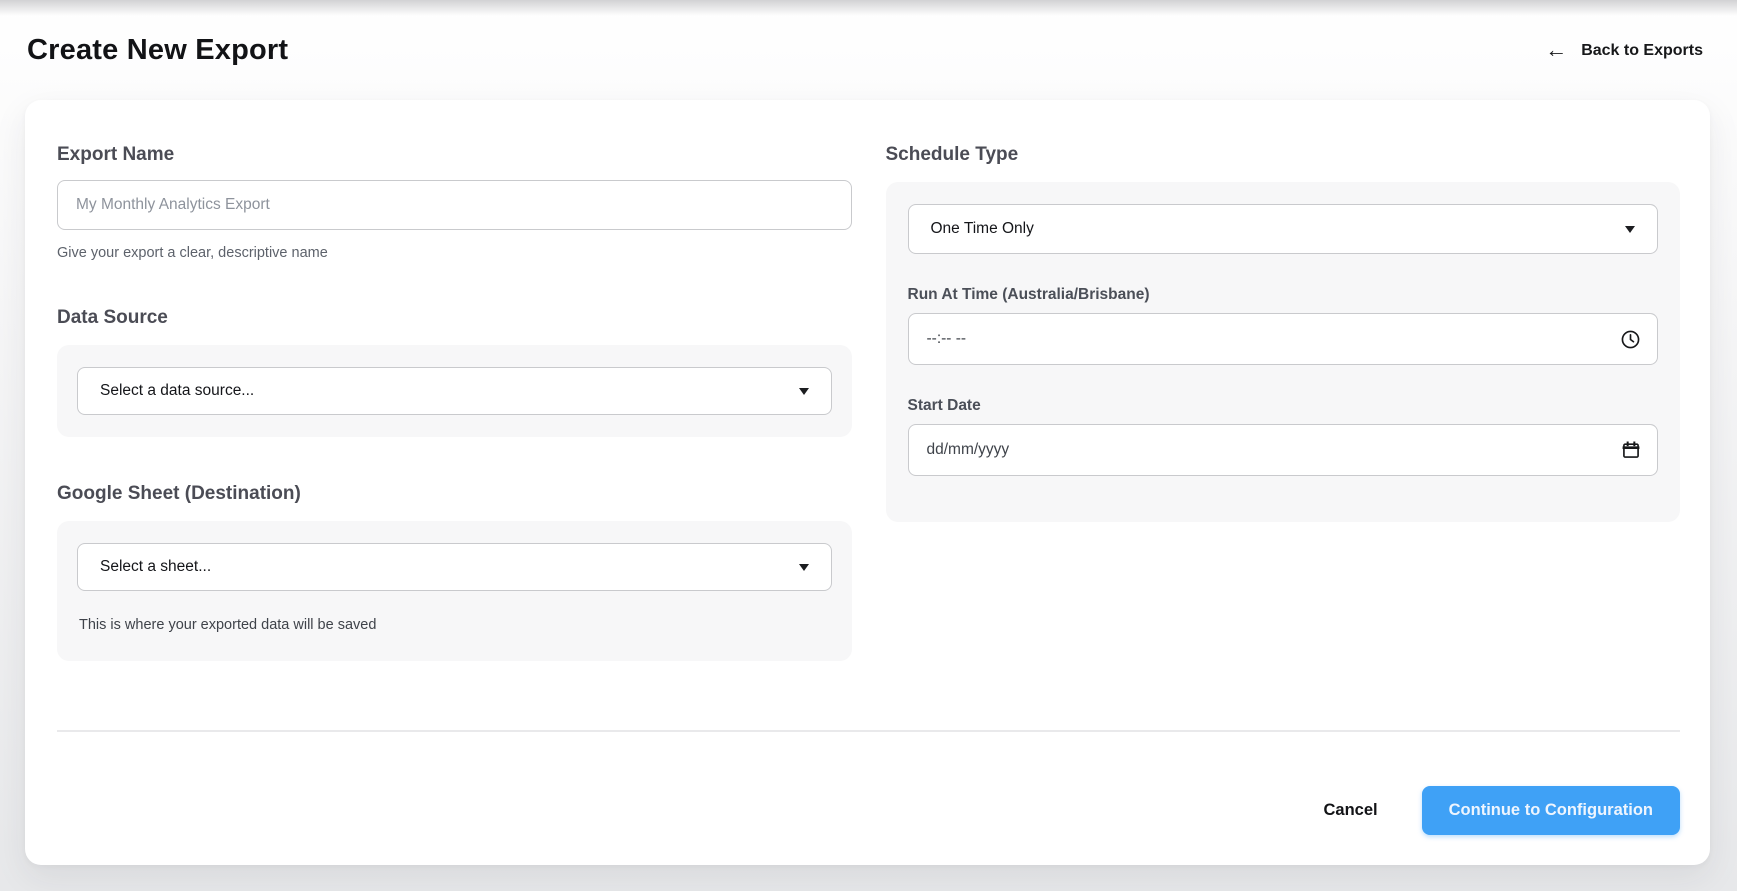 The width and height of the screenshot is (1737, 891). I want to click on start-date-value: dd/mm/yyyy, so click(968, 449).